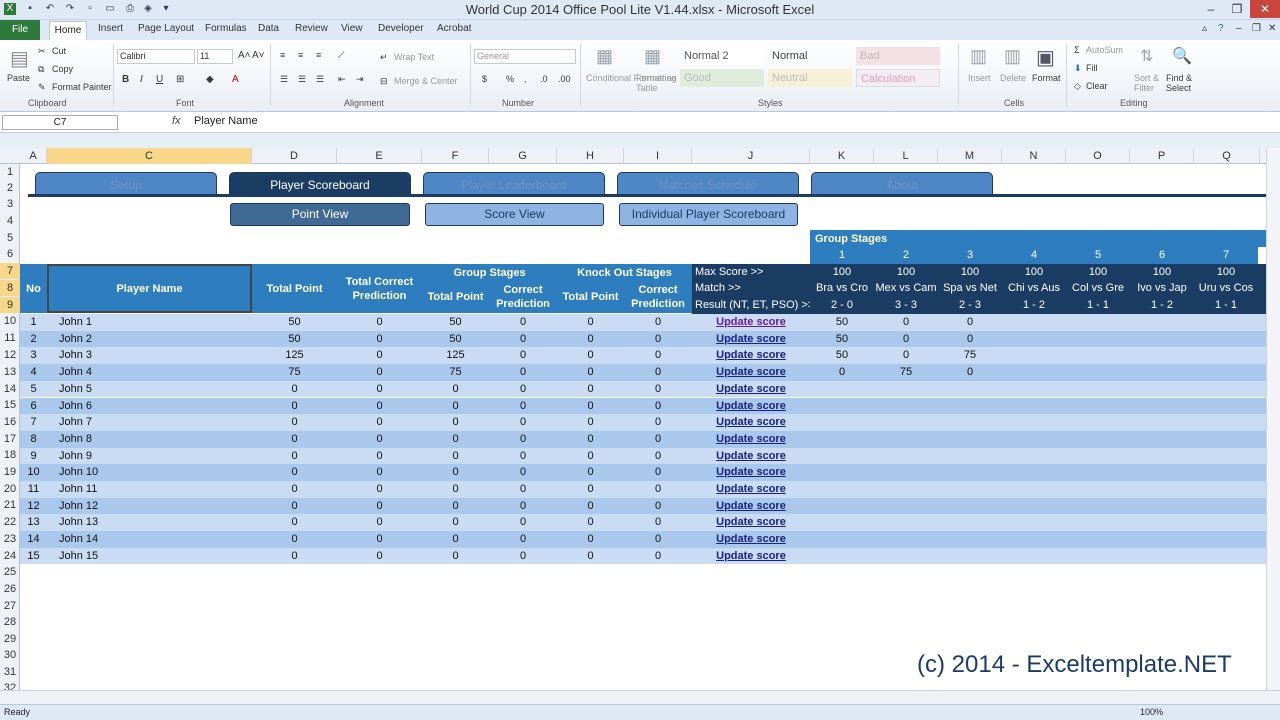 This screenshot has width=1280, height=720. What do you see at coordinates (59, 51) in the screenshot?
I see `cut-button: Cut` at bounding box center [59, 51].